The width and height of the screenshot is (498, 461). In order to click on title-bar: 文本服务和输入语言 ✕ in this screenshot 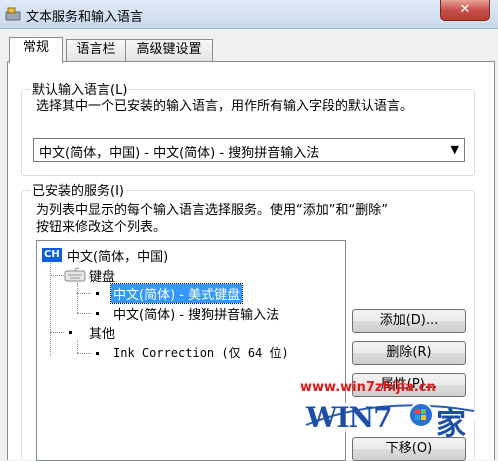, I will do `click(249, 14)`.